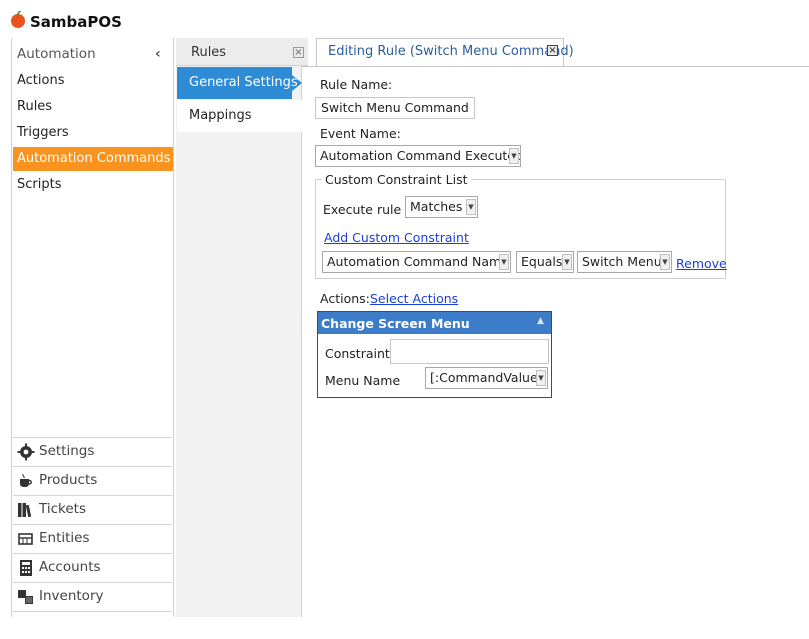 The width and height of the screenshot is (809, 639). I want to click on module-tickets: Tickets, so click(92, 509).